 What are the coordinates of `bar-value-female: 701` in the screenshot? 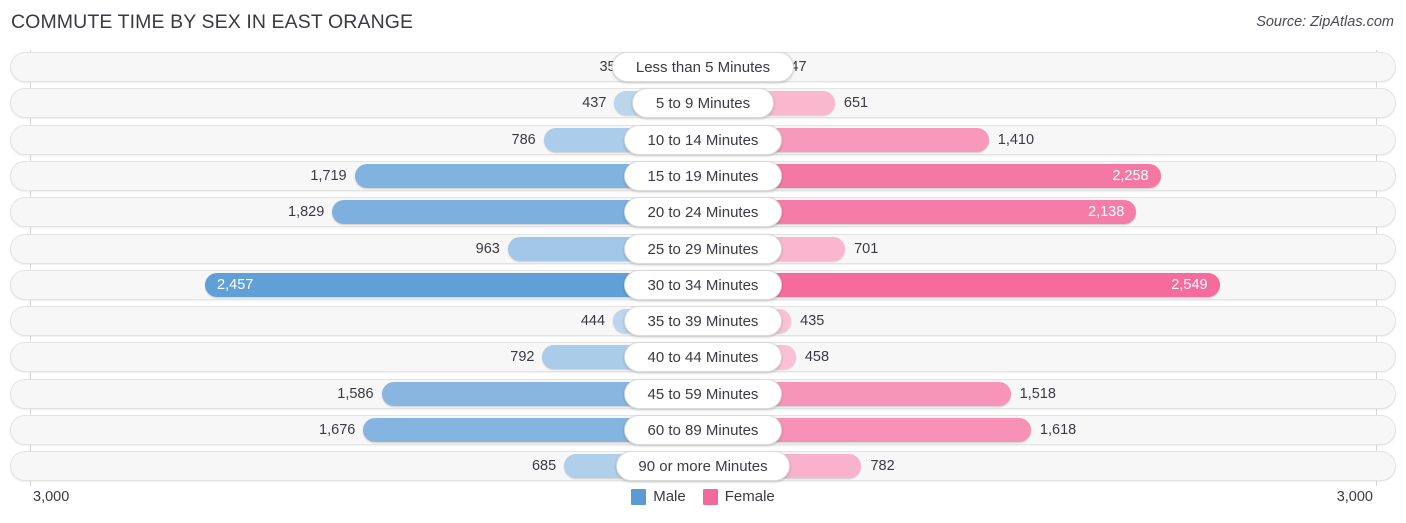 It's located at (866, 248).